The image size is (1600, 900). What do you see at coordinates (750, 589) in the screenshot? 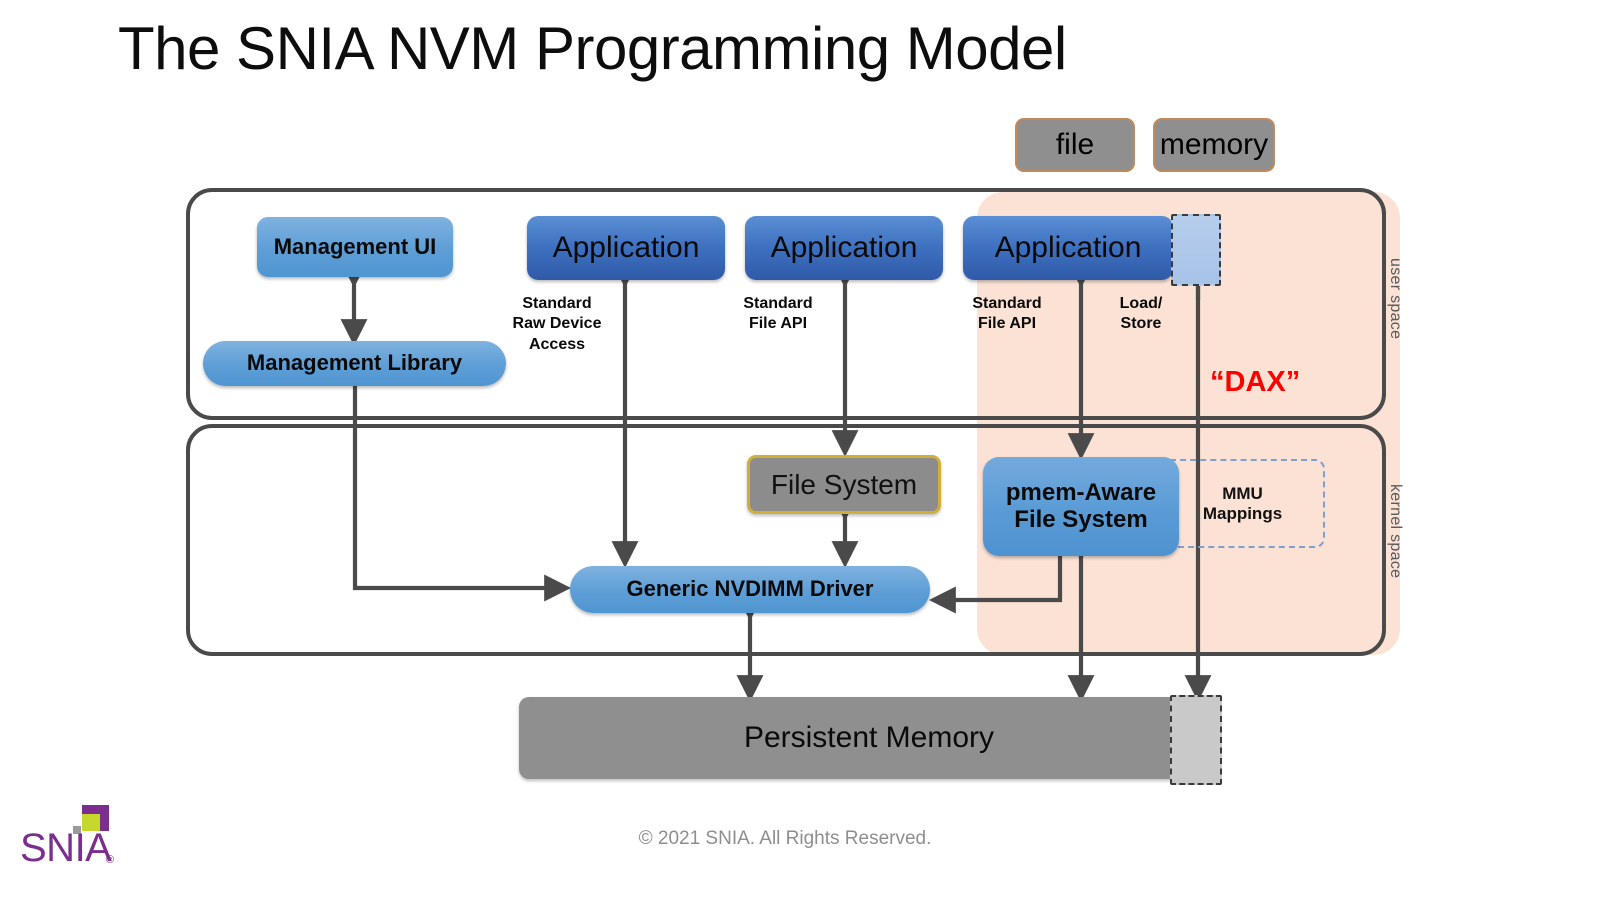
I see `generic-nvdimm-driver-node: Generic NVDIMM Driver` at bounding box center [750, 589].